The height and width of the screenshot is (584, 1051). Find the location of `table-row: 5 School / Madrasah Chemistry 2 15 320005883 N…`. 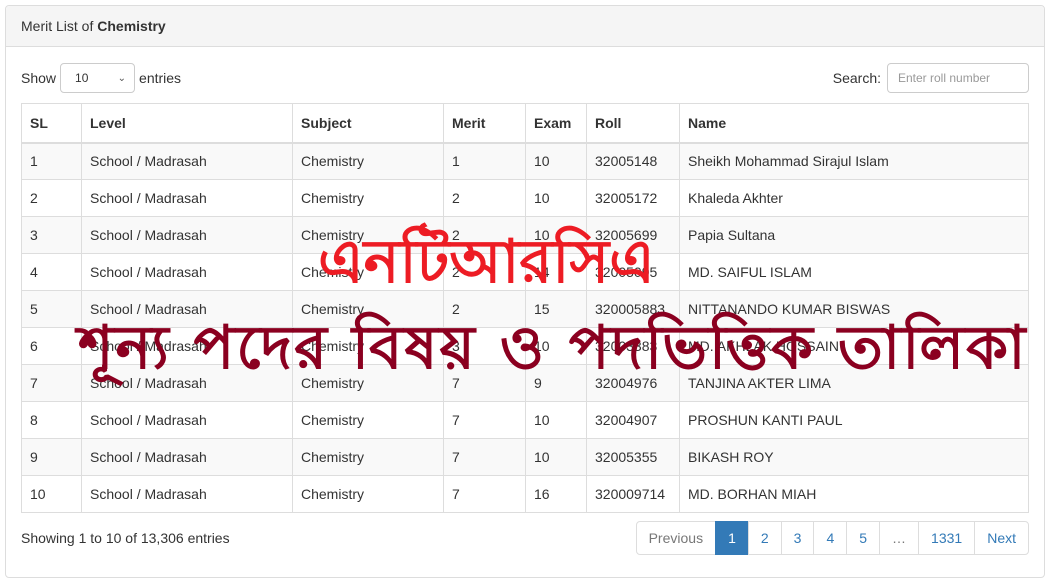

table-row: 5 School / Madrasah Chemistry 2 15 320005883 N… is located at coordinates (525, 309).